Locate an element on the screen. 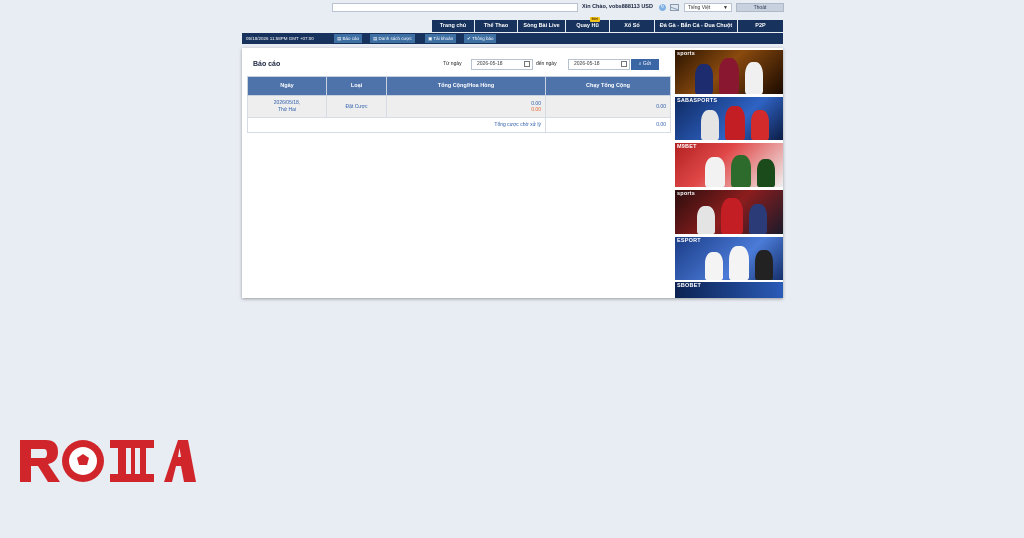 The image size is (1024, 538). tab-home: Trang chủ is located at coordinates (453, 26).